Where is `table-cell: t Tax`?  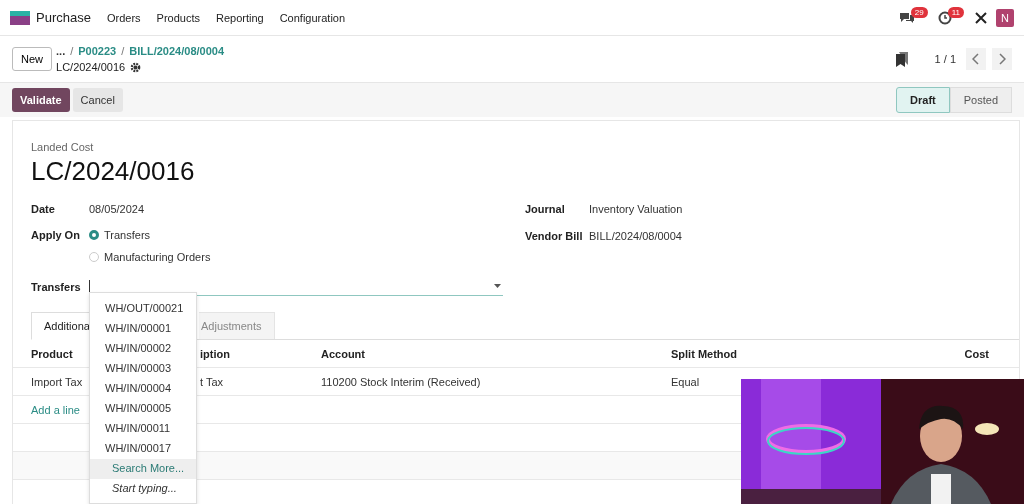
table-cell: t Tax is located at coordinates (212, 381).